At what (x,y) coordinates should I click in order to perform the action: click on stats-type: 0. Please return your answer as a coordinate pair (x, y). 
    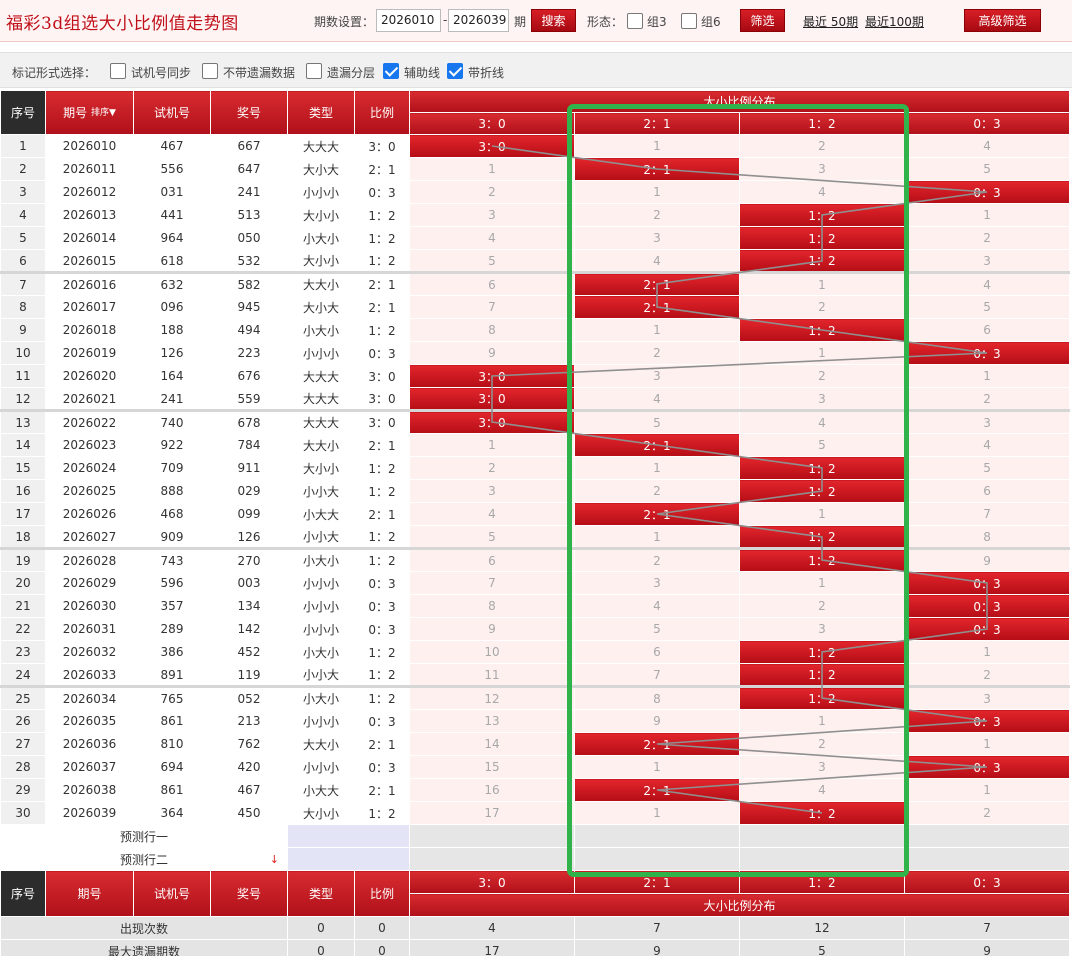
    Looking at the image, I should click on (321, 928).